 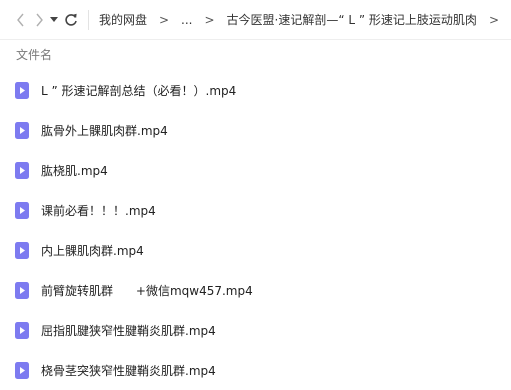 What do you see at coordinates (71, 20) in the screenshot?
I see `refresh-icon` at bounding box center [71, 20].